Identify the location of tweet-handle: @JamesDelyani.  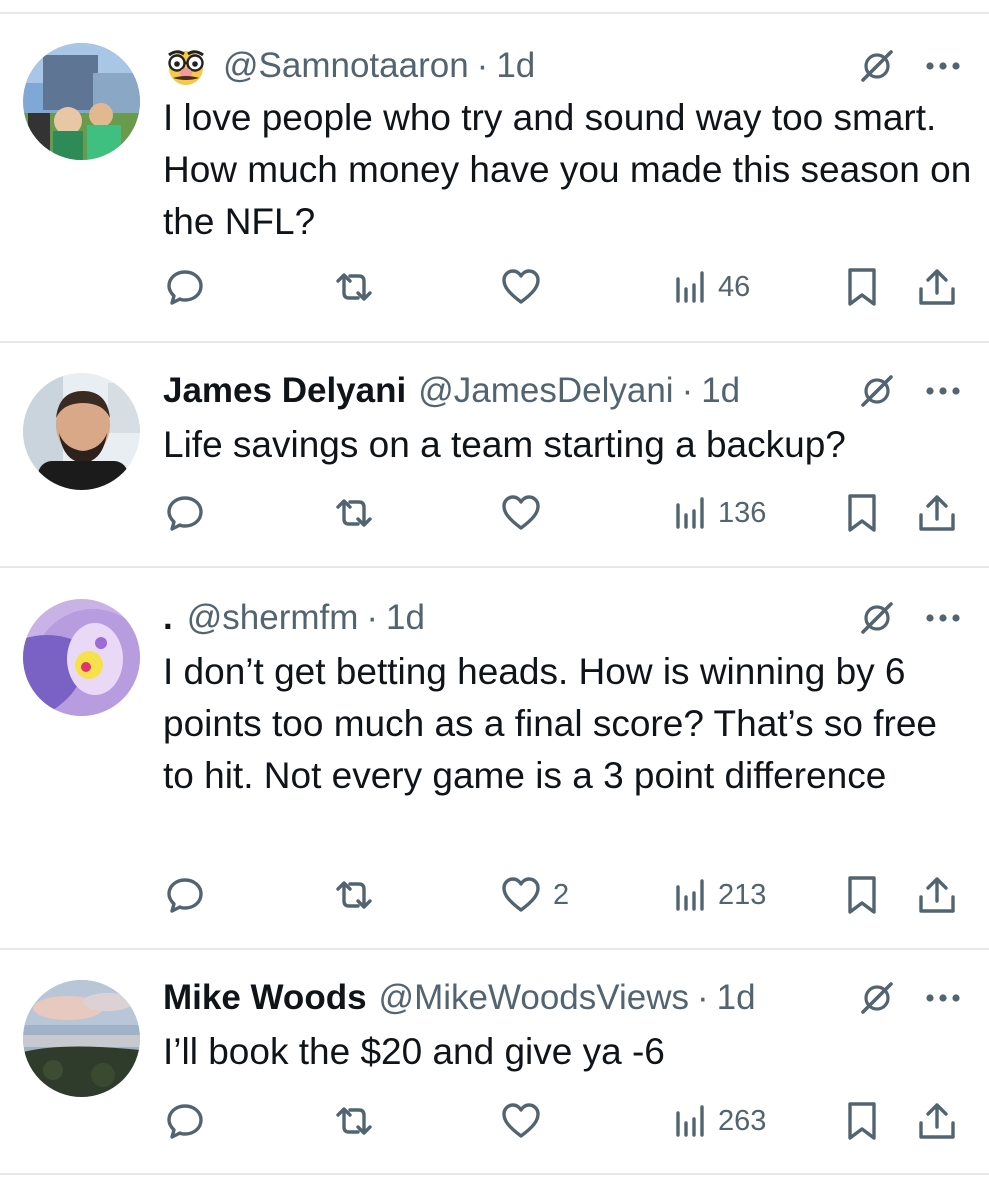
(545, 391).